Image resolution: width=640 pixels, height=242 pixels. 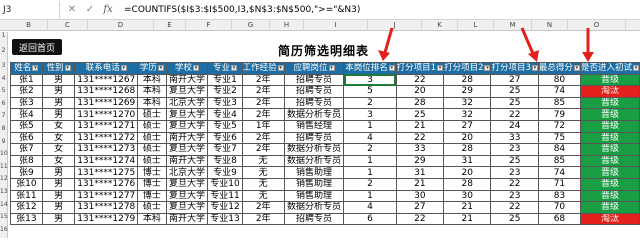 What do you see at coordinates (225, 172) in the screenshot?
I see `table-cell: 专业9` at bounding box center [225, 172].